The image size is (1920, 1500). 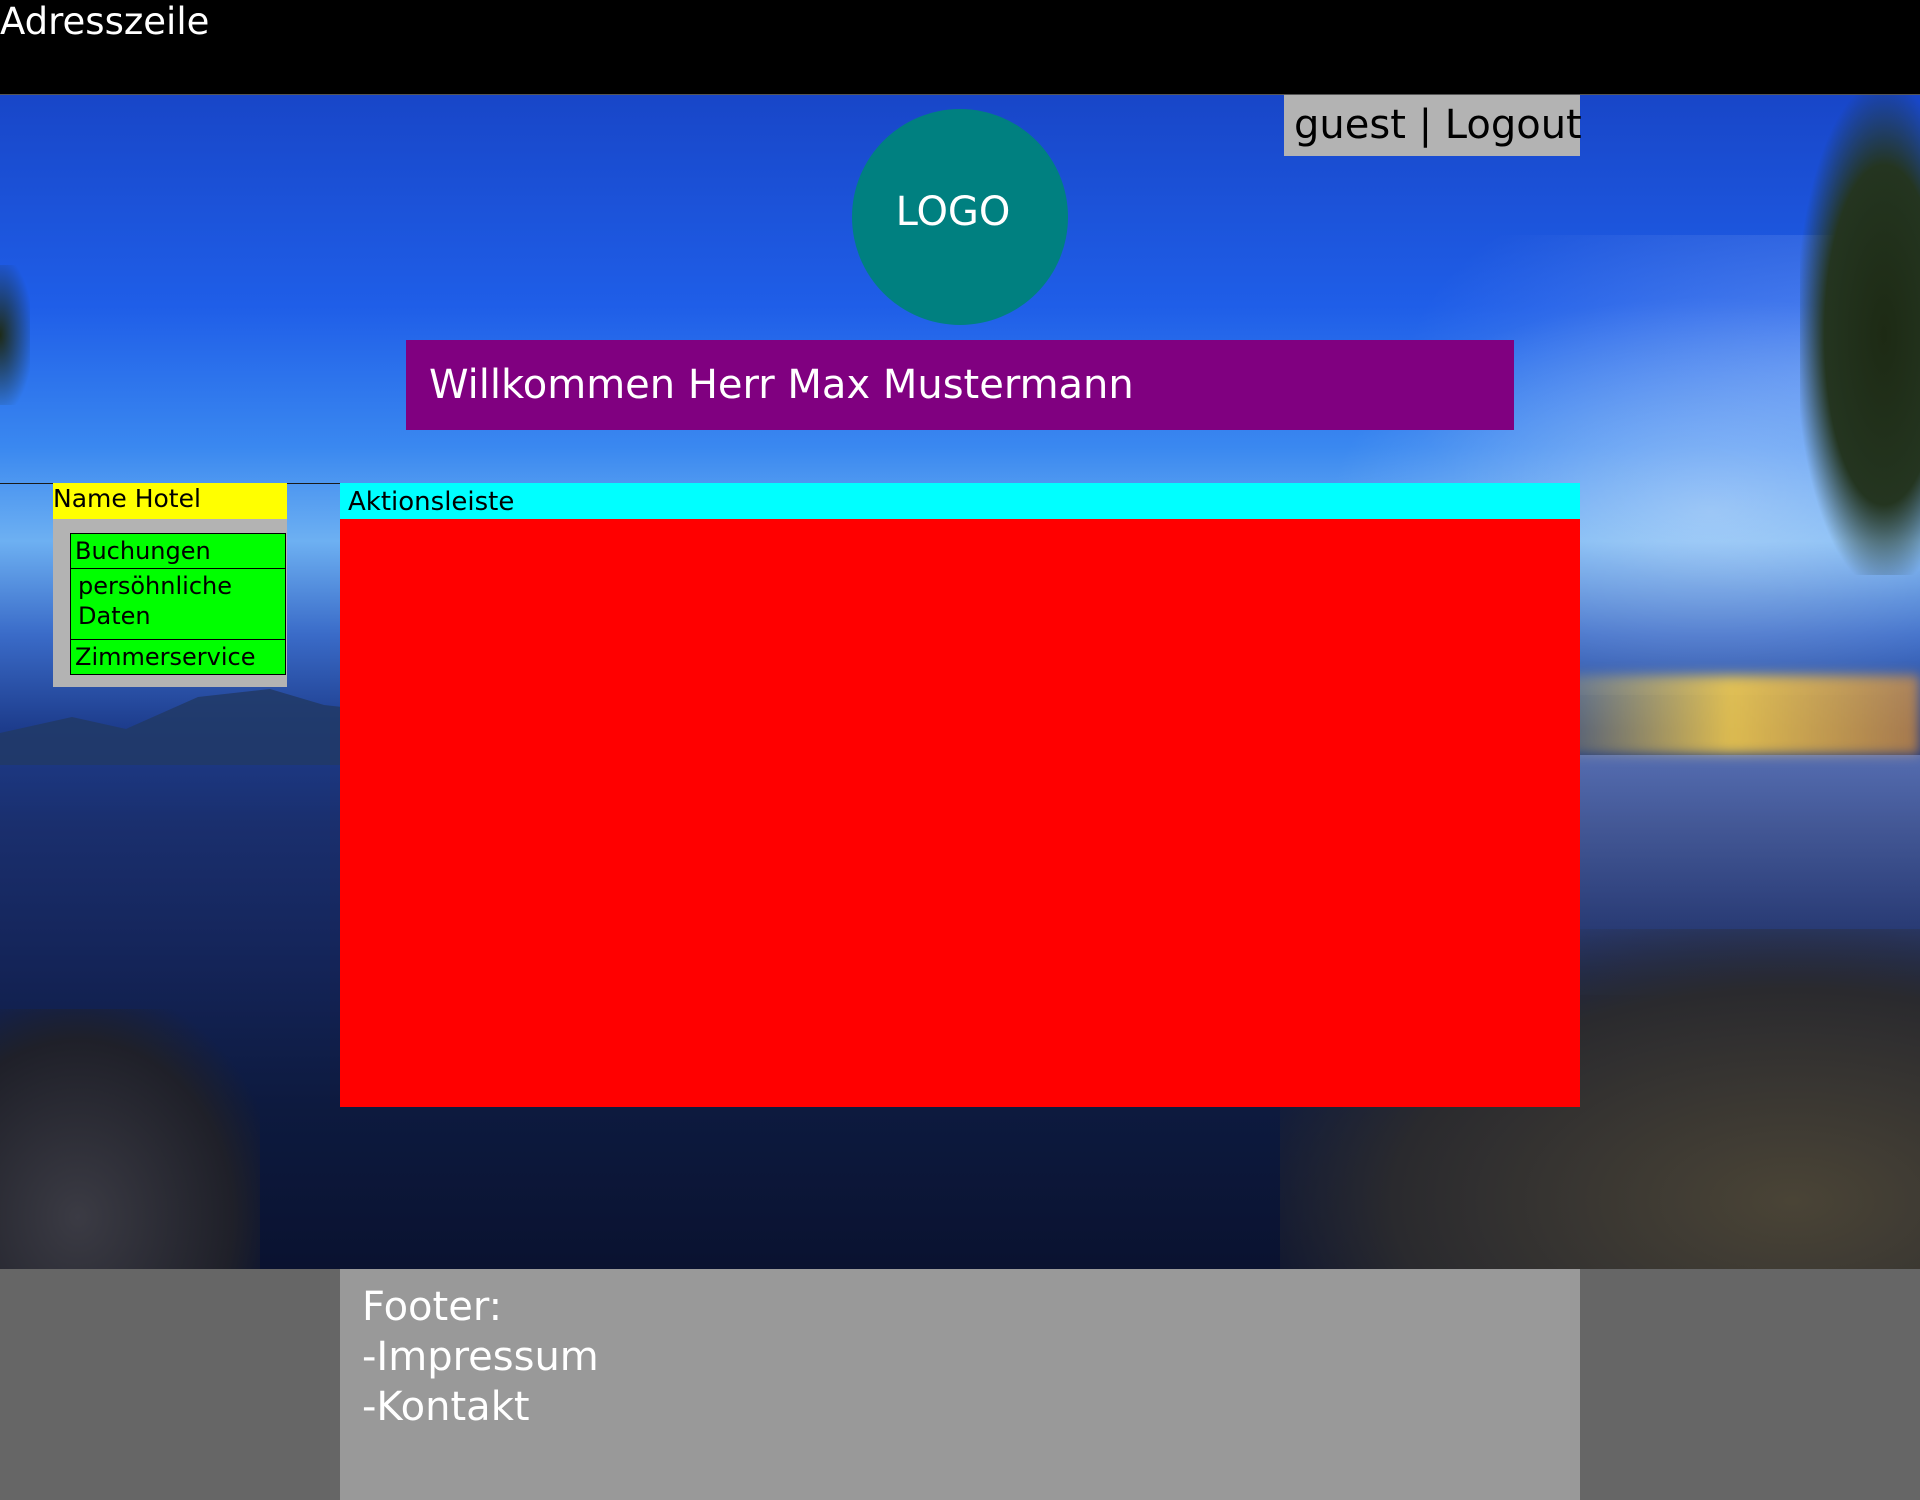 I want to click on hotel-name: Name Hotel, so click(x=170, y=501).